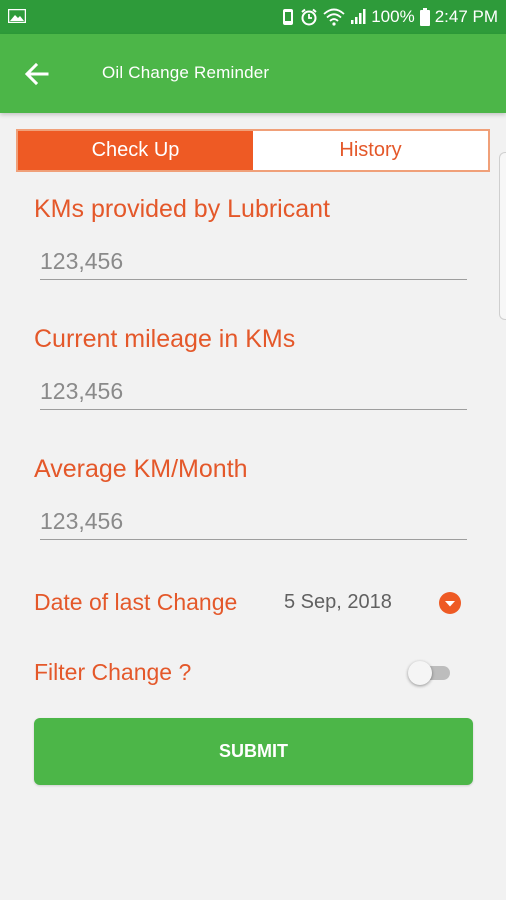 Image resolution: width=506 pixels, height=900 pixels. Describe the element at coordinates (253, 17) in the screenshot. I see `status-bar: 100% 2:47 PM` at that location.